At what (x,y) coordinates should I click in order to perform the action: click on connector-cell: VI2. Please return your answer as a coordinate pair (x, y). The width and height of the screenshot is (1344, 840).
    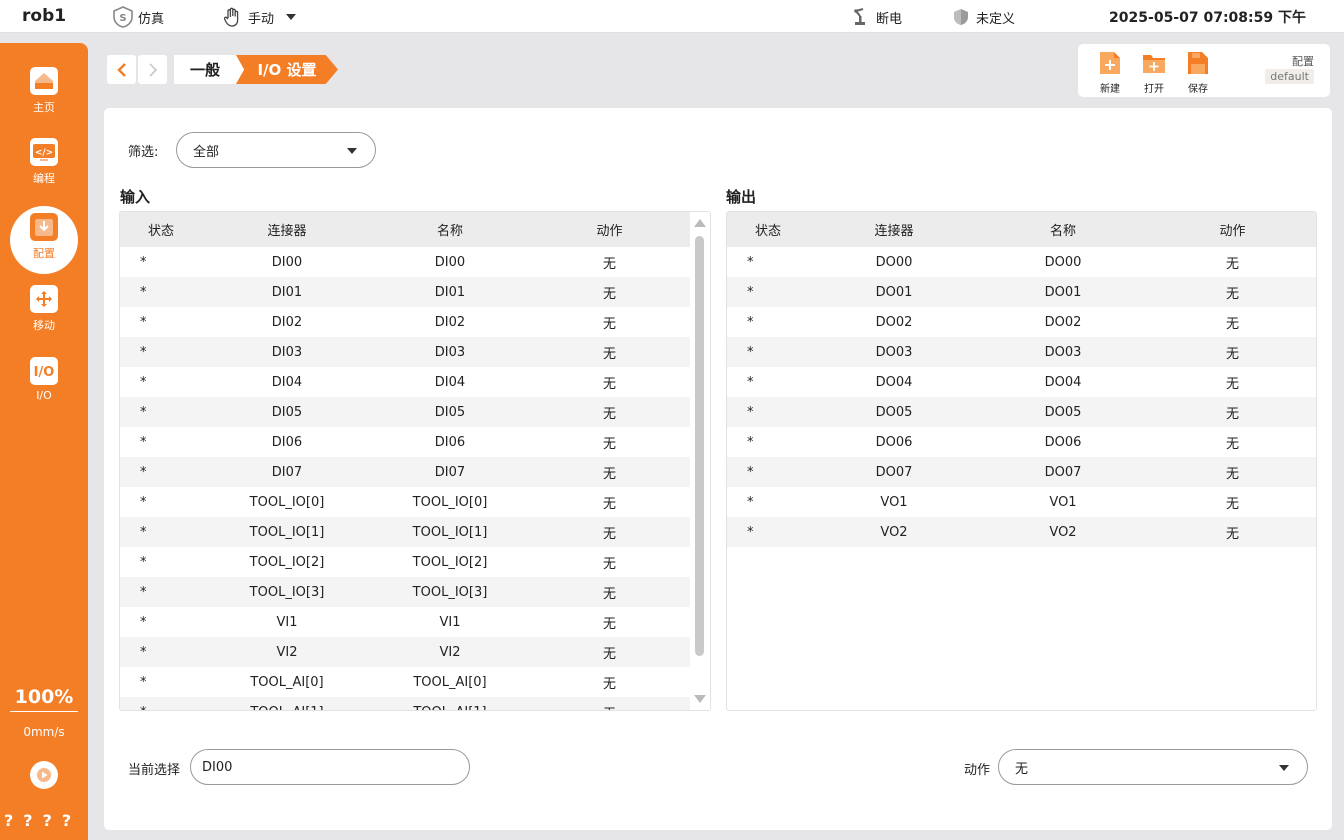
    Looking at the image, I should click on (287, 652).